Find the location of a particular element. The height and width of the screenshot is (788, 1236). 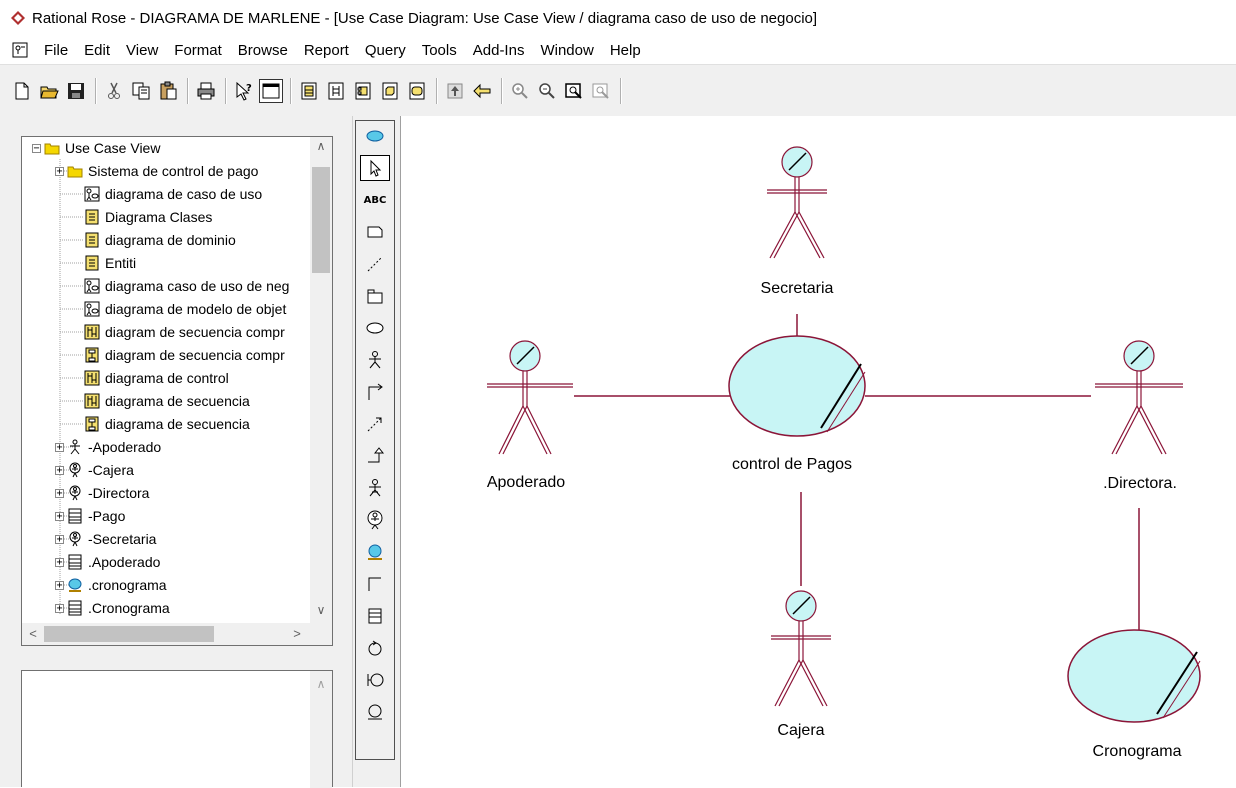

print-icon is located at coordinates (206, 91).